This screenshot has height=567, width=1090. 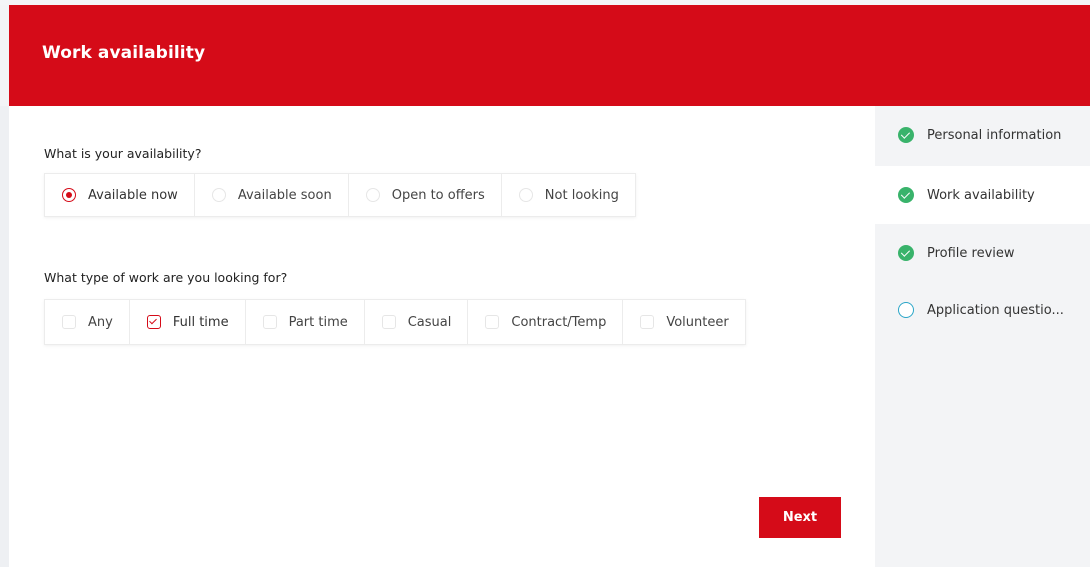 What do you see at coordinates (438, 195) in the screenshot?
I see `option-label: Open to offers` at bounding box center [438, 195].